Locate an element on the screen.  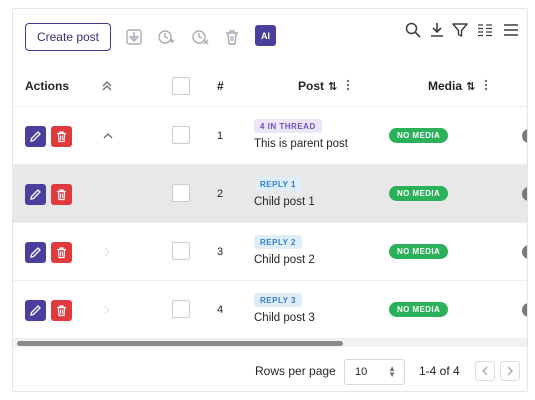
row-number: 3 is located at coordinates (220, 252).